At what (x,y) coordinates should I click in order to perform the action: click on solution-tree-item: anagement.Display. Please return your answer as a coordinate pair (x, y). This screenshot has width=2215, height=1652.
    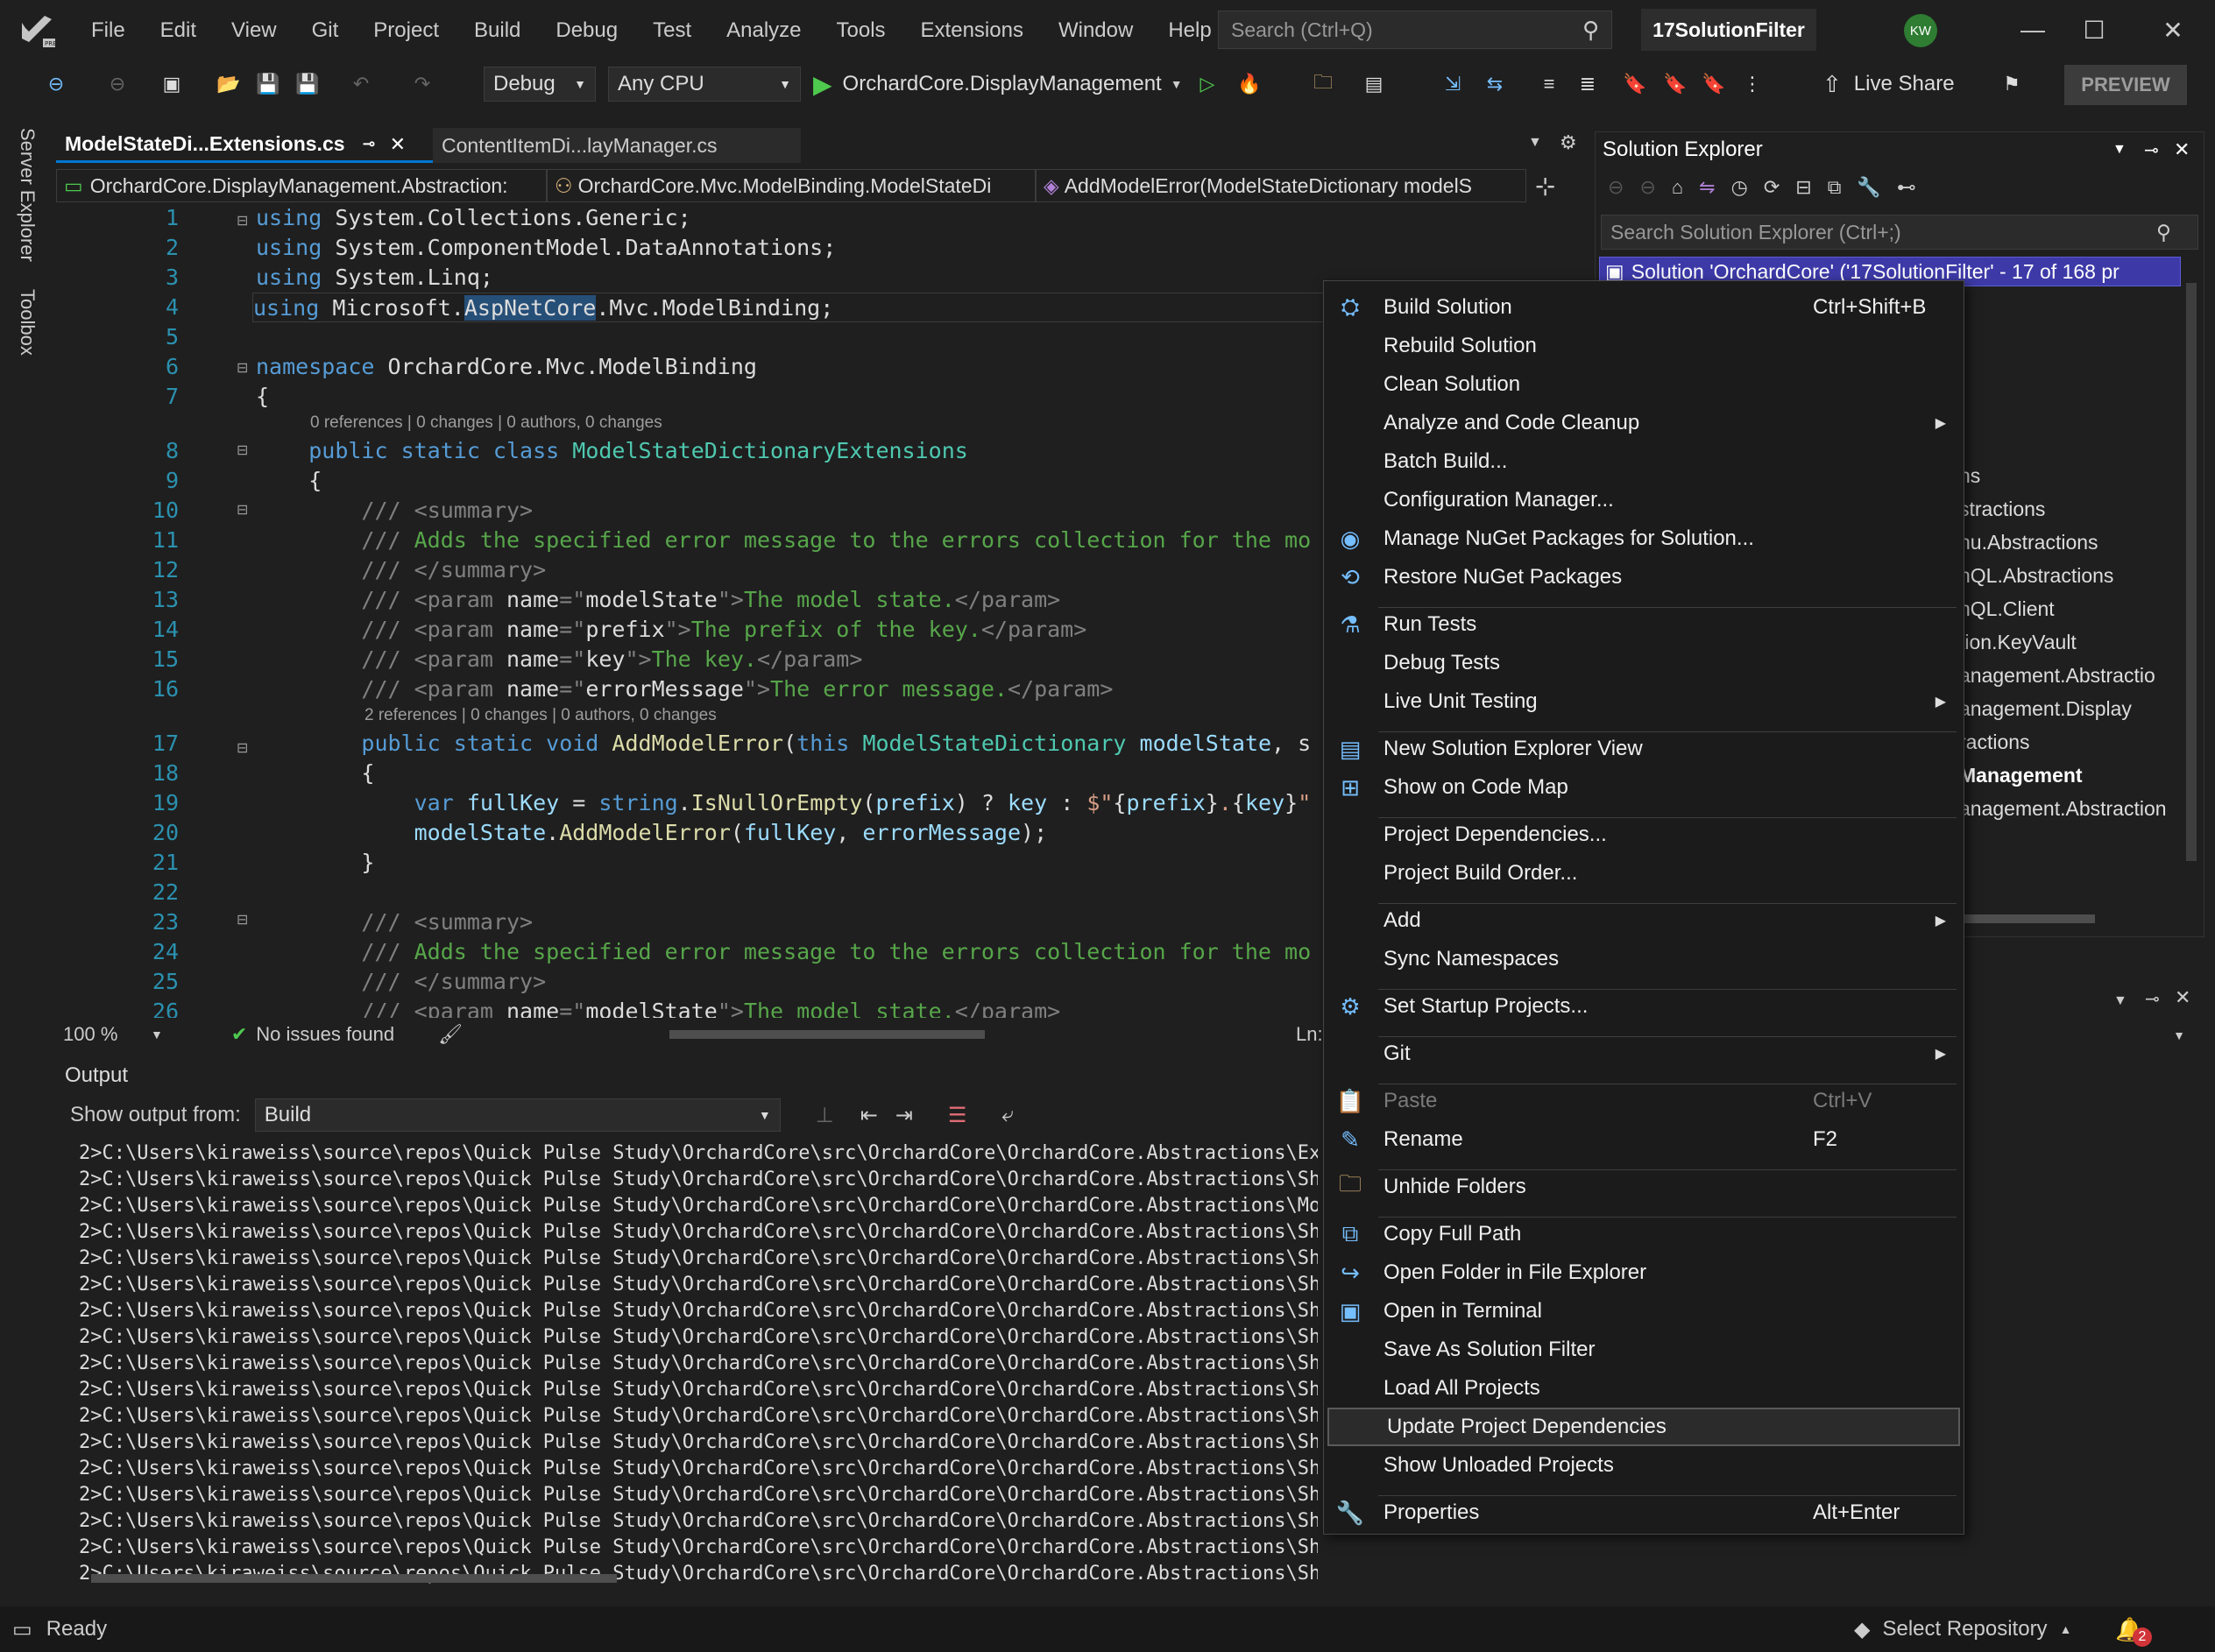
    Looking at the image, I should click on (2045, 708).